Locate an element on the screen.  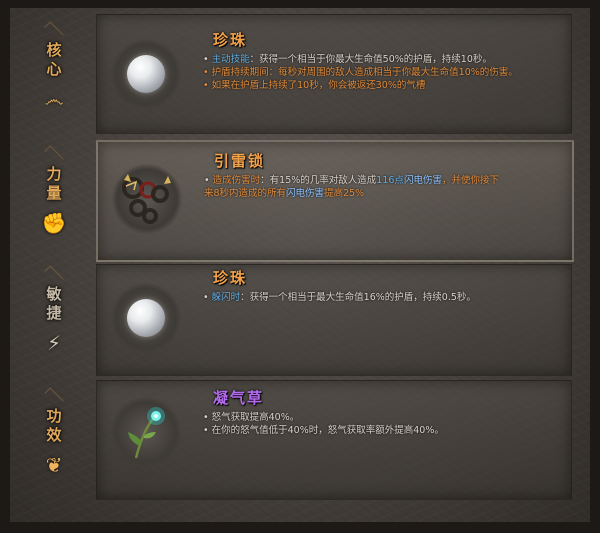
frame-edge-right is located at coordinates (595, 266).